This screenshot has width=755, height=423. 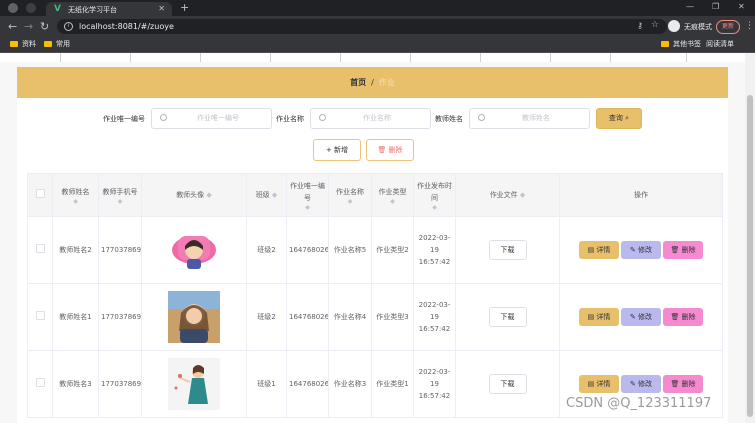 I want to click on tab-search-icon, so click(x=31, y=8).